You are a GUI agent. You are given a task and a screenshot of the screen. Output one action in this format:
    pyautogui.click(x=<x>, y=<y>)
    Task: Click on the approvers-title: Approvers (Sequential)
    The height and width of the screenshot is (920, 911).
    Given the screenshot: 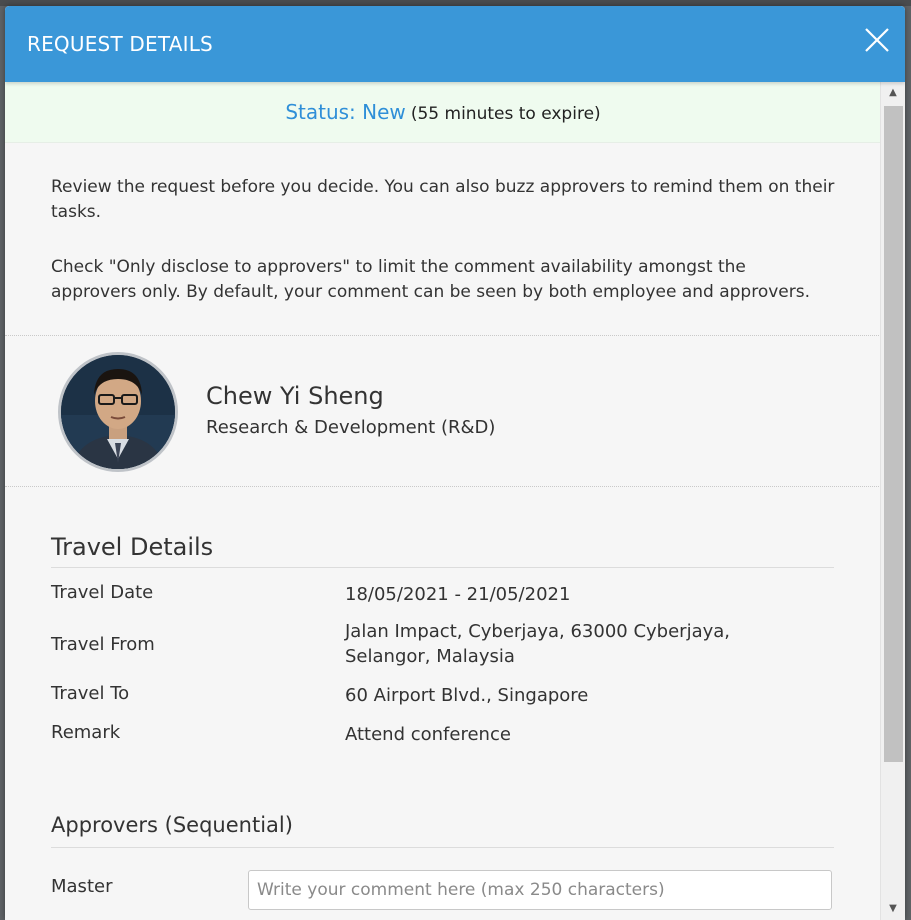 What is the action you would take?
    pyautogui.click(x=442, y=830)
    